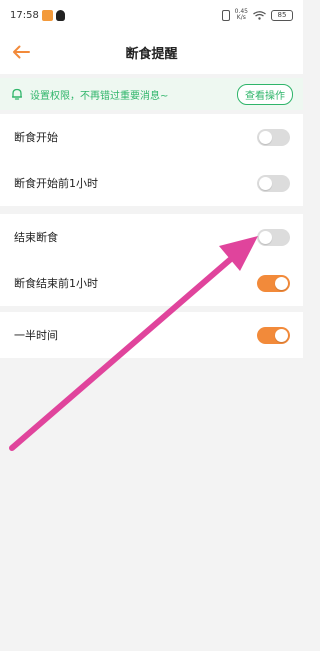 Image resolution: width=320 pixels, height=651 pixels. I want to click on net-speed-unit: K/s, so click(241, 17).